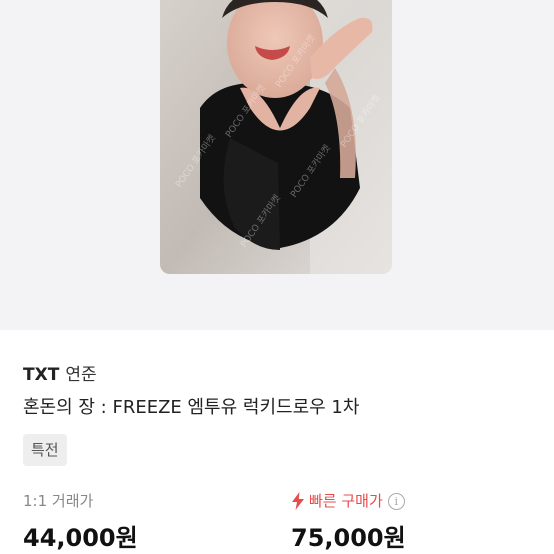 The height and width of the screenshot is (554, 554). Describe the element at coordinates (41, 375) in the screenshot. I see `artist-name: TXT` at that location.